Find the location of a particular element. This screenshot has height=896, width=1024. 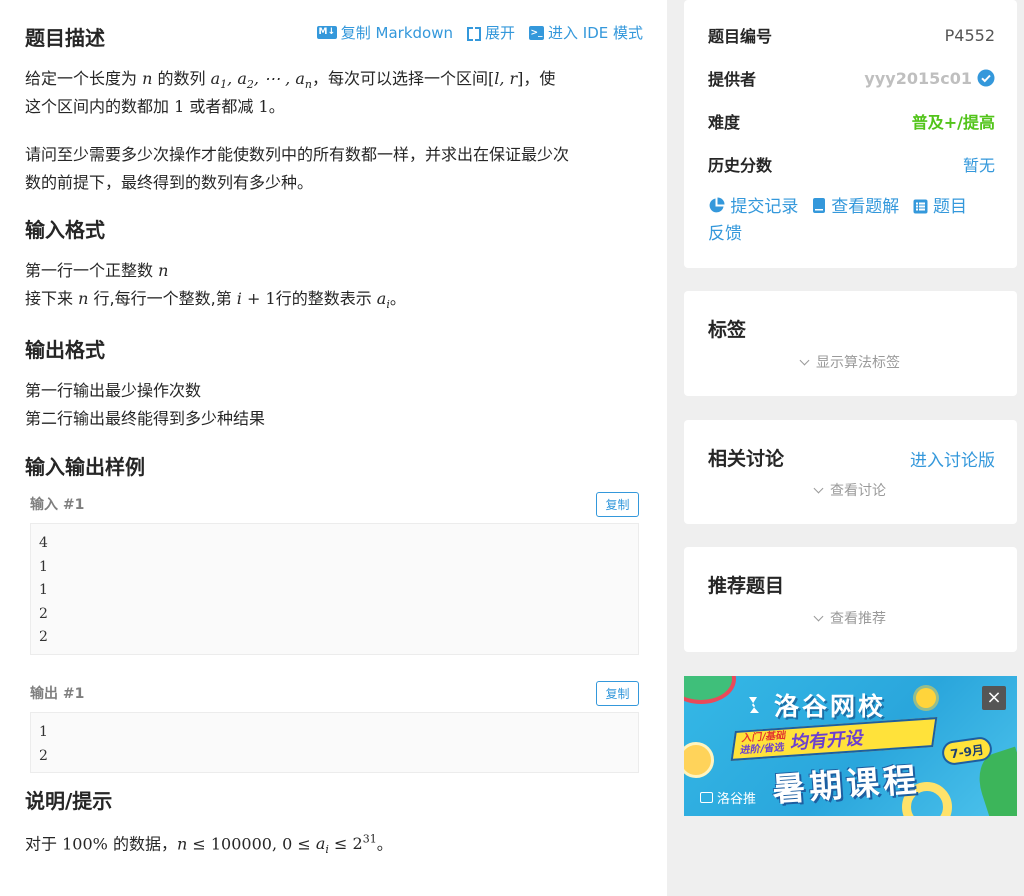

sample-output-label: 输出 #1 is located at coordinates (57, 694).